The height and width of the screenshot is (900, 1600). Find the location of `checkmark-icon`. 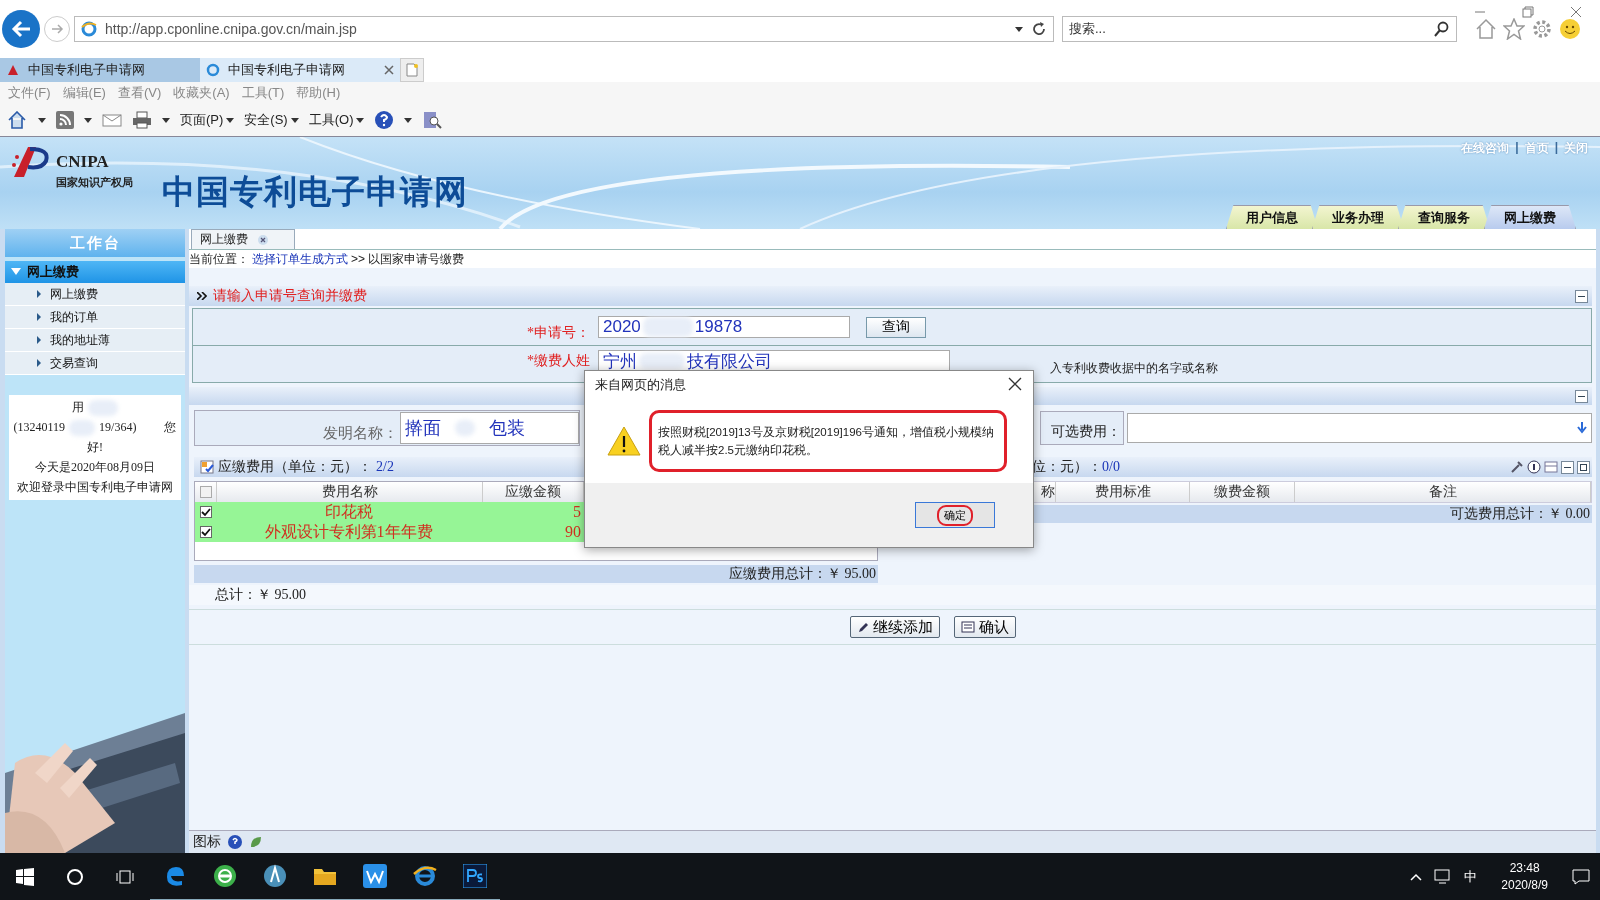

checkmark-icon is located at coordinates (205, 532).